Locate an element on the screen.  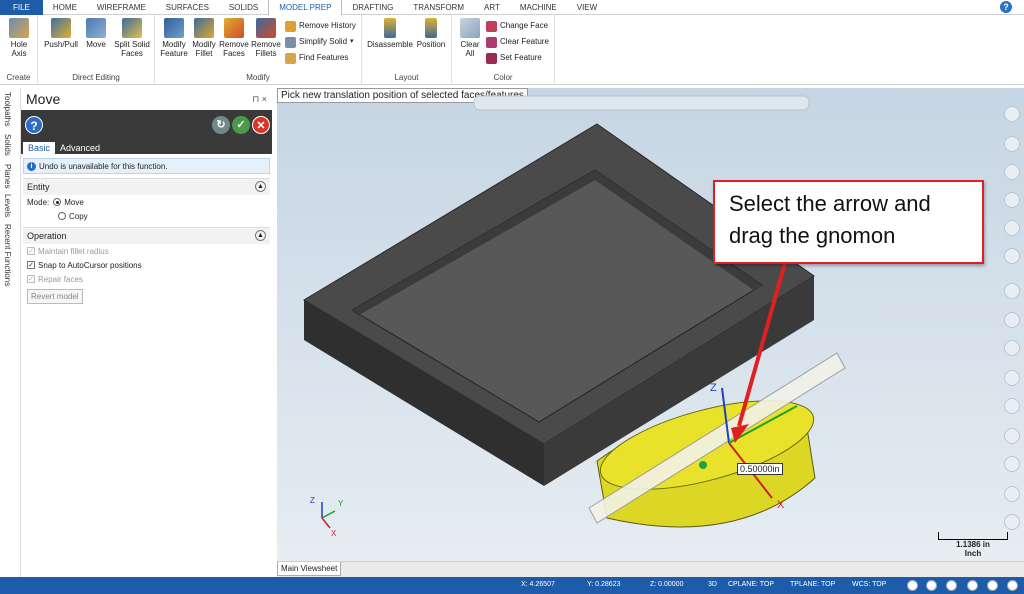
simplify-solid-button: Simplify Solid ▾ is located at coordinates (319, 42).